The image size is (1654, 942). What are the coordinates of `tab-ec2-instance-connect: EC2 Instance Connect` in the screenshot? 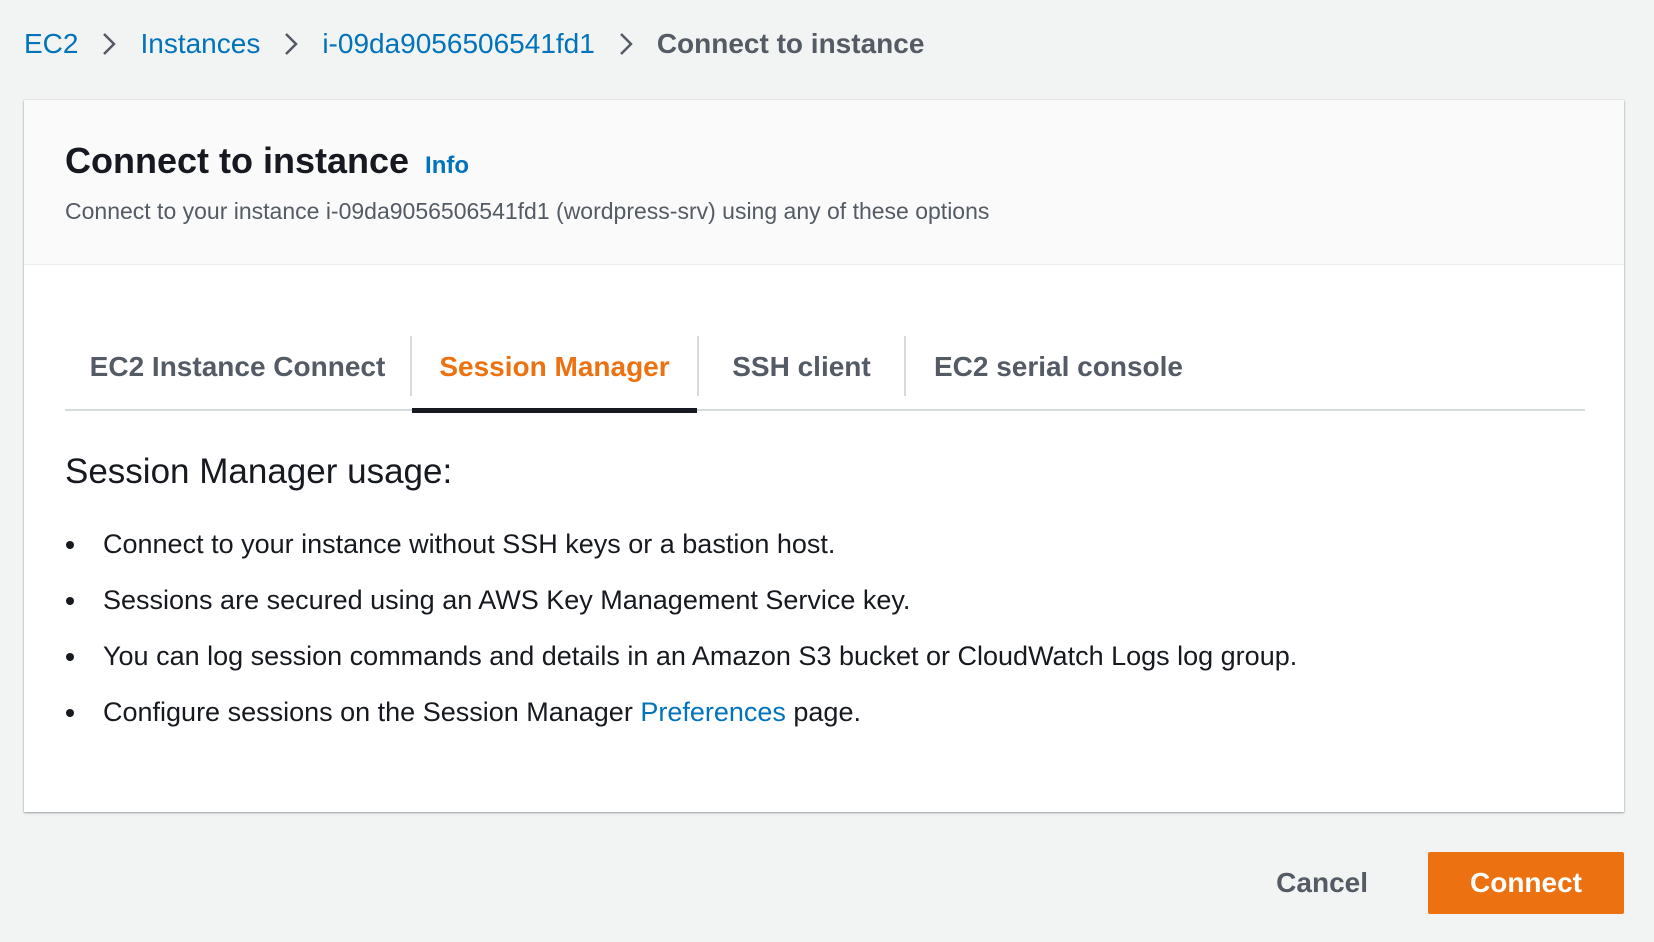 It's located at (237, 367).